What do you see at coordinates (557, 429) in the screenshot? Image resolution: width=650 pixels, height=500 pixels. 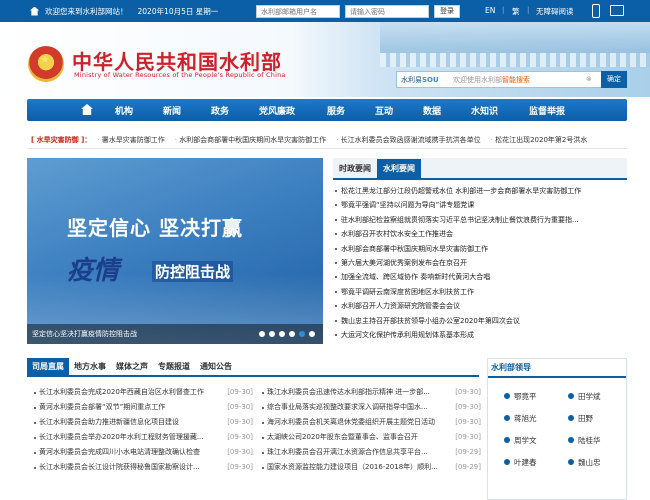 I see `leaders-panel: 水利部领导 鄂竟平 田学斌蒋旭光 田野周学文 陆桂华叶建春 魏山忠` at bounding box center [557, 429].